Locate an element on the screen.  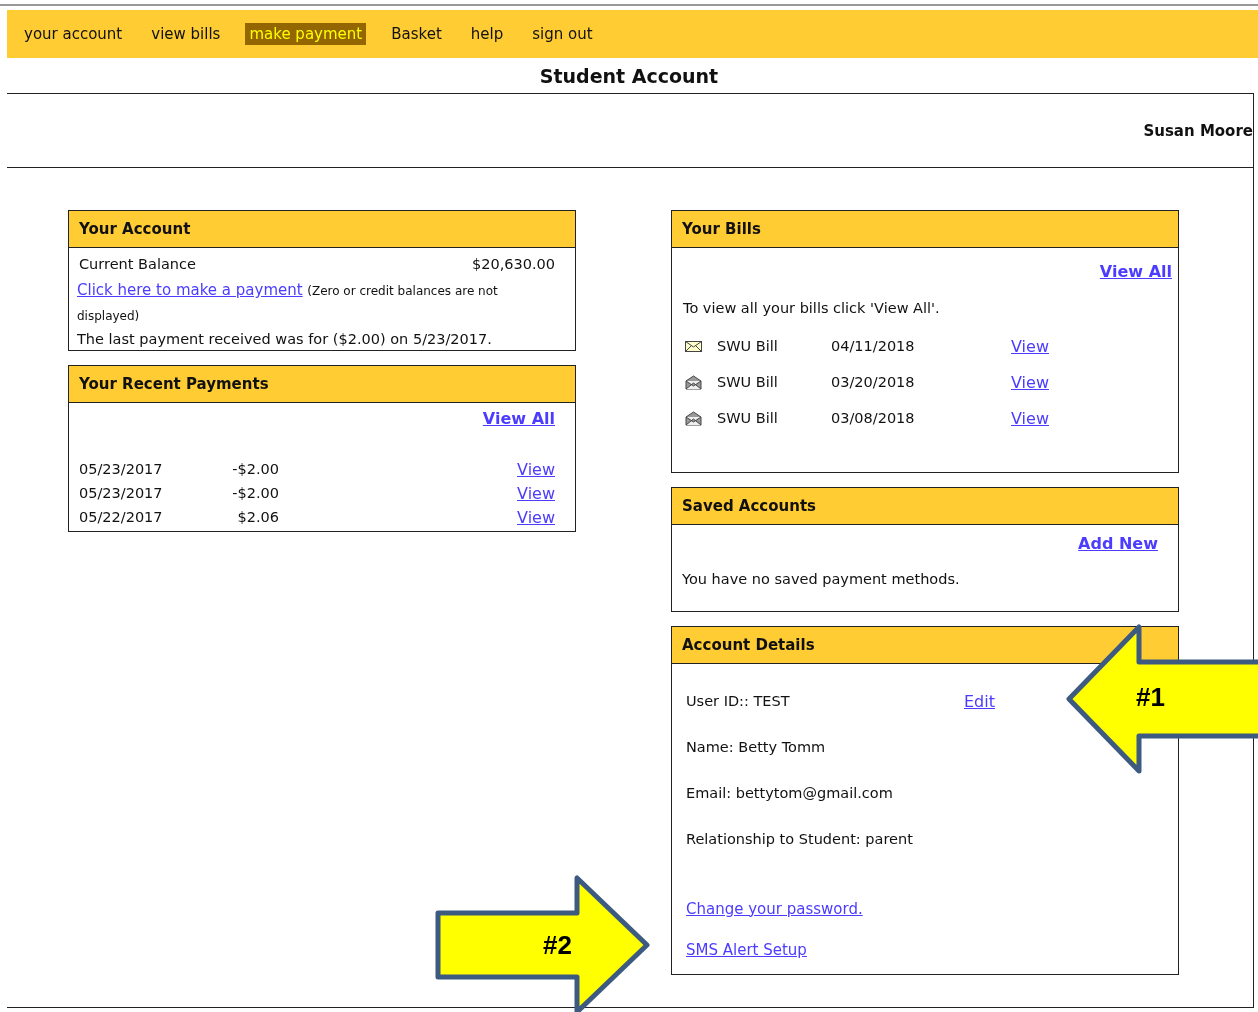
nav-link: help is located at coordinates (487, 34).